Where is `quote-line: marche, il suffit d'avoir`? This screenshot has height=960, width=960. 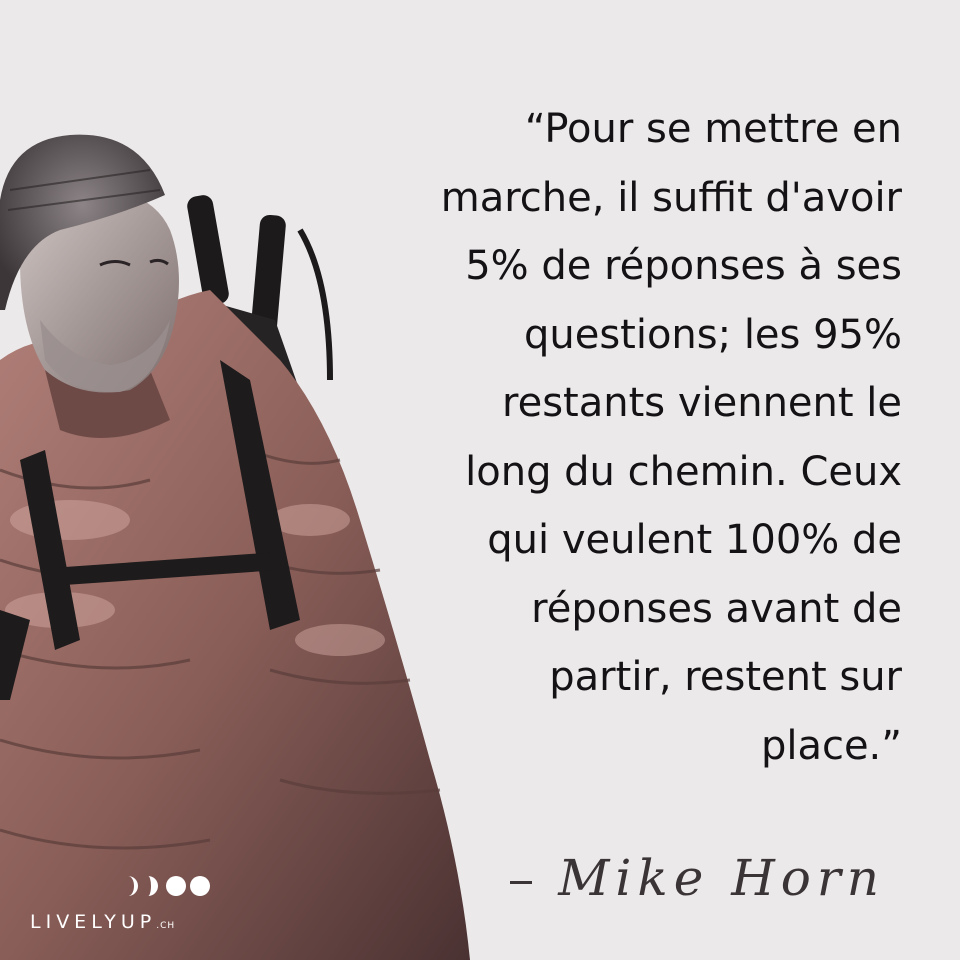
quote-line: marche, il suffit d'avoir is located at coordinates (671, 197).